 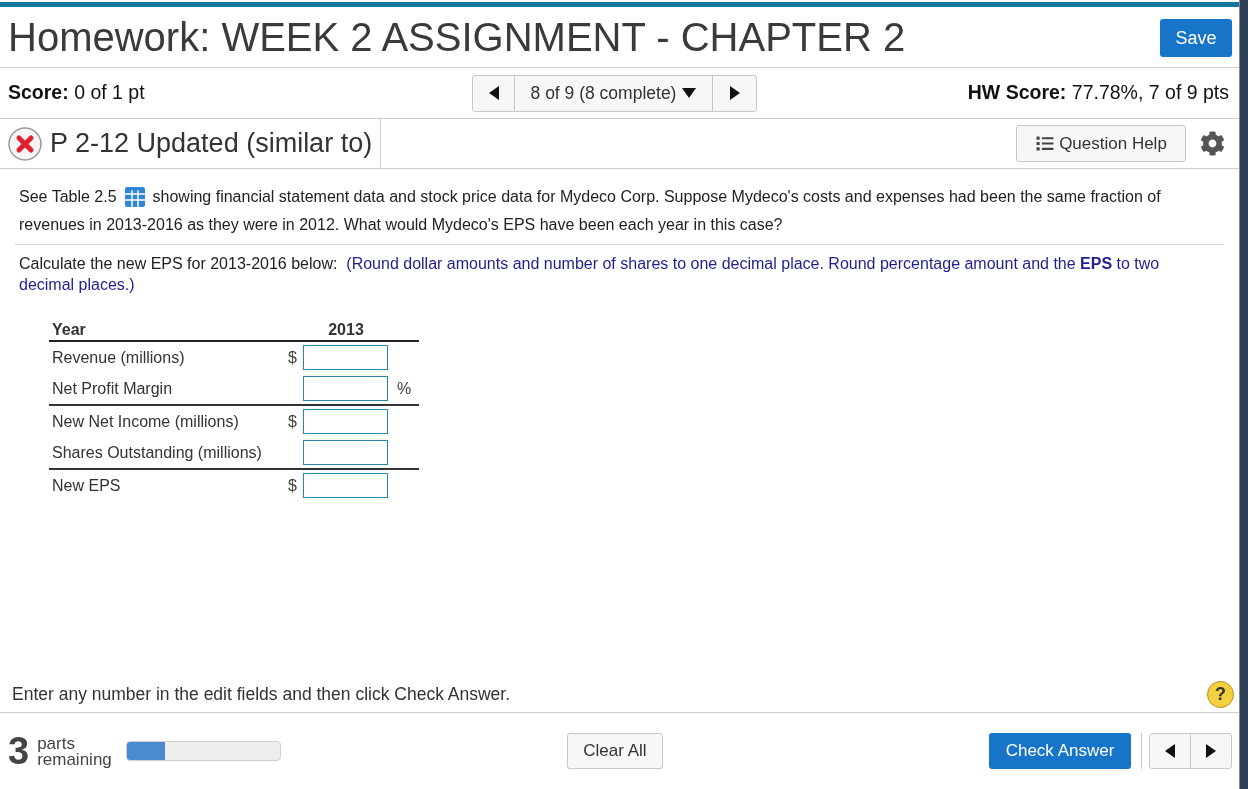 I want to click on row-label: Revenue (millions), so click(x=118, y=357).